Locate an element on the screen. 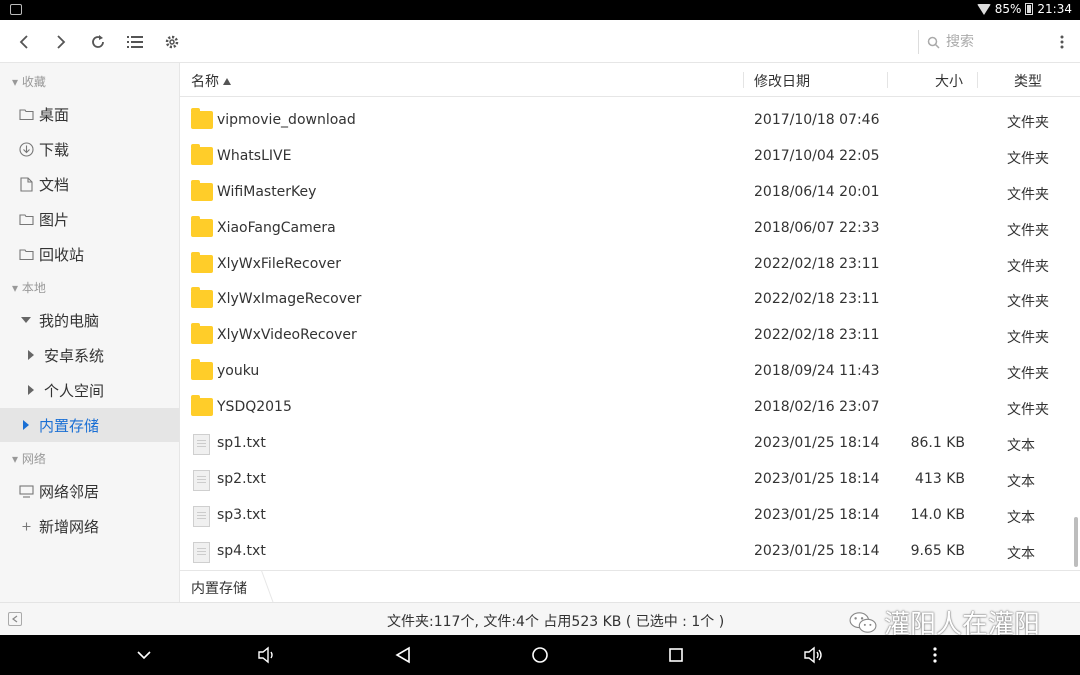 The height and width of the screenshot is (675, 1080). file-row: youku 2018/09/24 11:43 文件夹 is located at coordinates (626, 372).